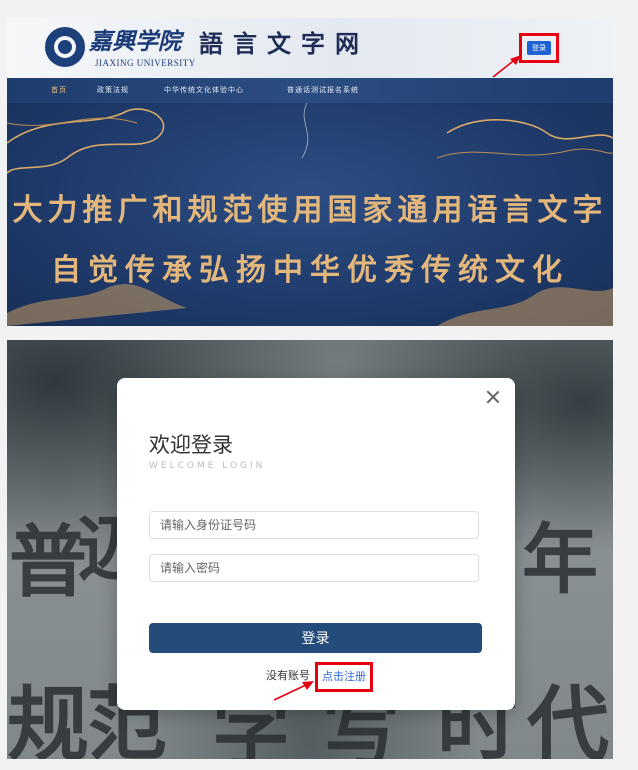  I want to click on nav-item-putonghua-test: 普通话测试报名系统, so click(323, 90).